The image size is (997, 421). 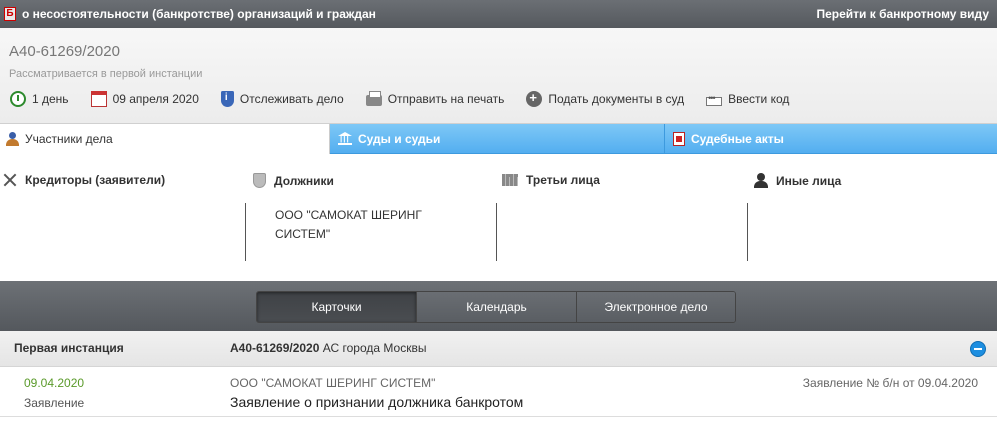 I want to click on view-electronic-case-button: Электронное дело, so click(x=656, y=307).